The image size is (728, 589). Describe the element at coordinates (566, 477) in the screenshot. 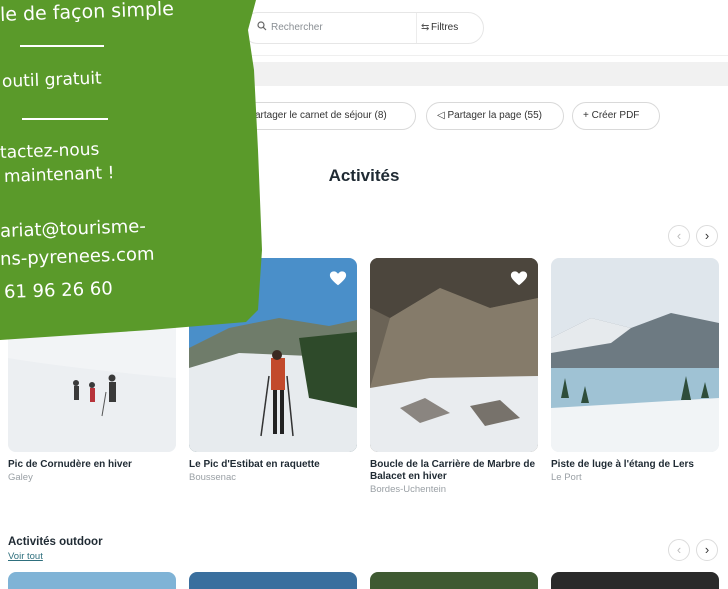

I see `card-subtitle: Le Port` at that location.